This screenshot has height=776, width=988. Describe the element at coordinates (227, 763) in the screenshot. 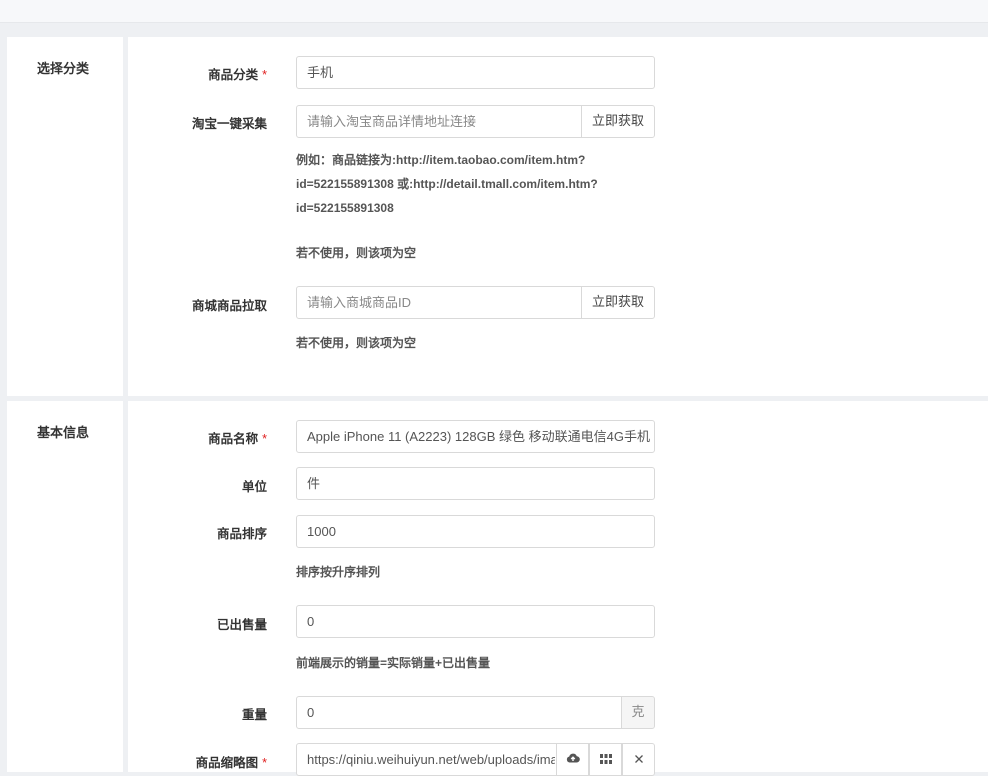

I see `thumbnail-label-text: 商品缩略图` at that location.